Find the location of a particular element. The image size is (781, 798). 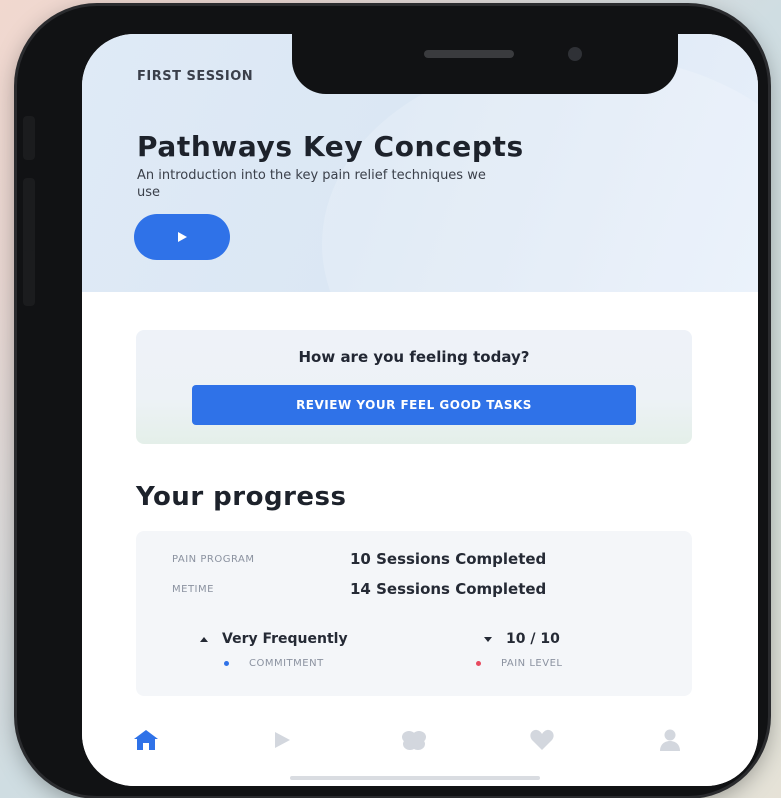

commitment-value: Very Frequently is located at coordinates (285, 639).